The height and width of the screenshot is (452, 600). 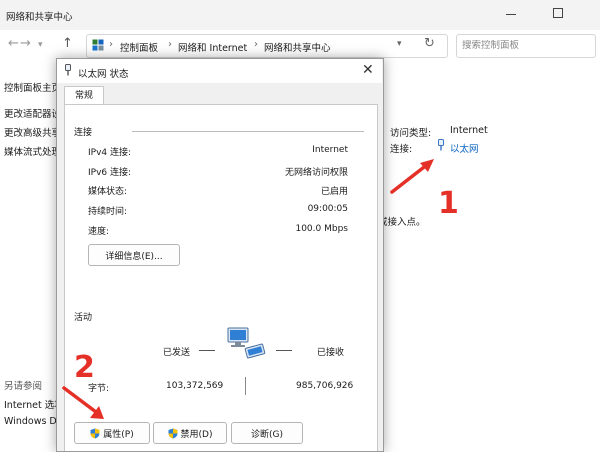 What do you see at coordinates (325, 386) in the screenshot?
I see `bytes-received-value: 985,706,926` at bounding box center [325, 386].